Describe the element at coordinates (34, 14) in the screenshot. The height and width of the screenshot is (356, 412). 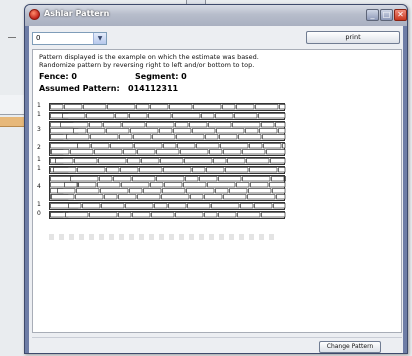
I see `app-icon` at that location.